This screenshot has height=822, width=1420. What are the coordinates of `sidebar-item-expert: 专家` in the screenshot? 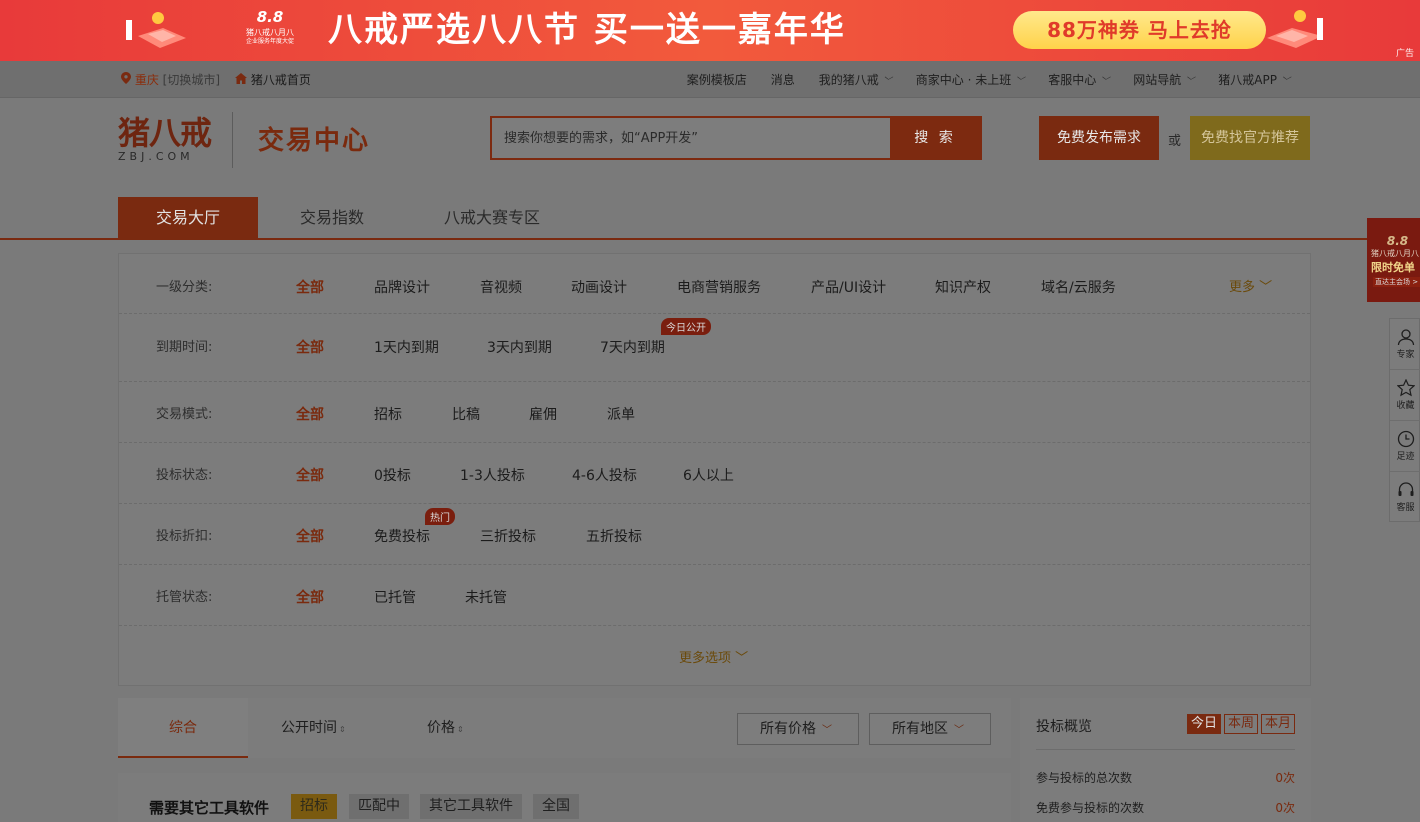 It's located at (1405, 344).